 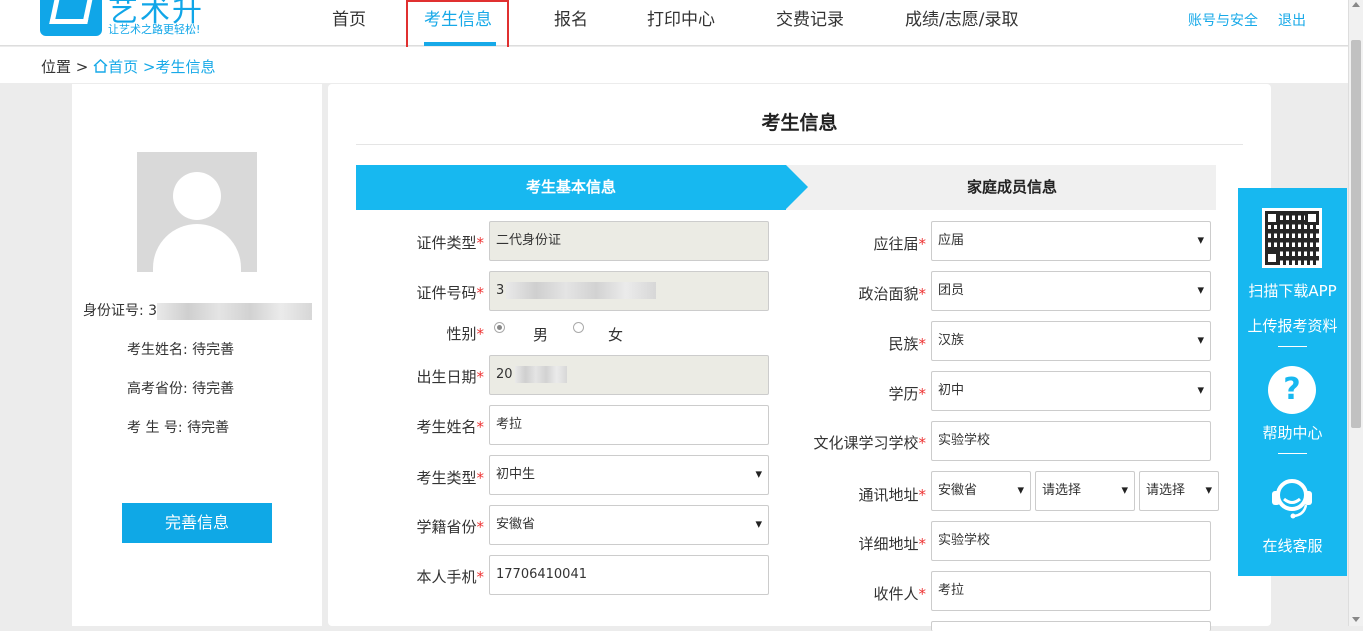 What do you see at coordinates (450, 377) in the screenshot?
I see `birth-label: 出生日期*` at bounding box center [450, 377].